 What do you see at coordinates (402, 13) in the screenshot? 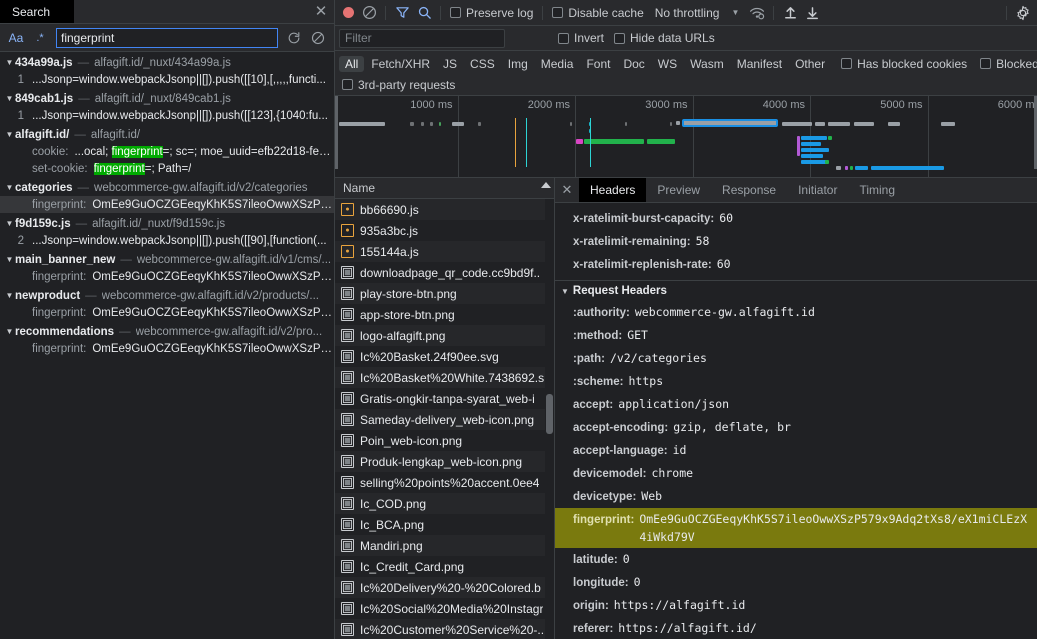
I see `filter-icon` at bounding box center [402, 13].